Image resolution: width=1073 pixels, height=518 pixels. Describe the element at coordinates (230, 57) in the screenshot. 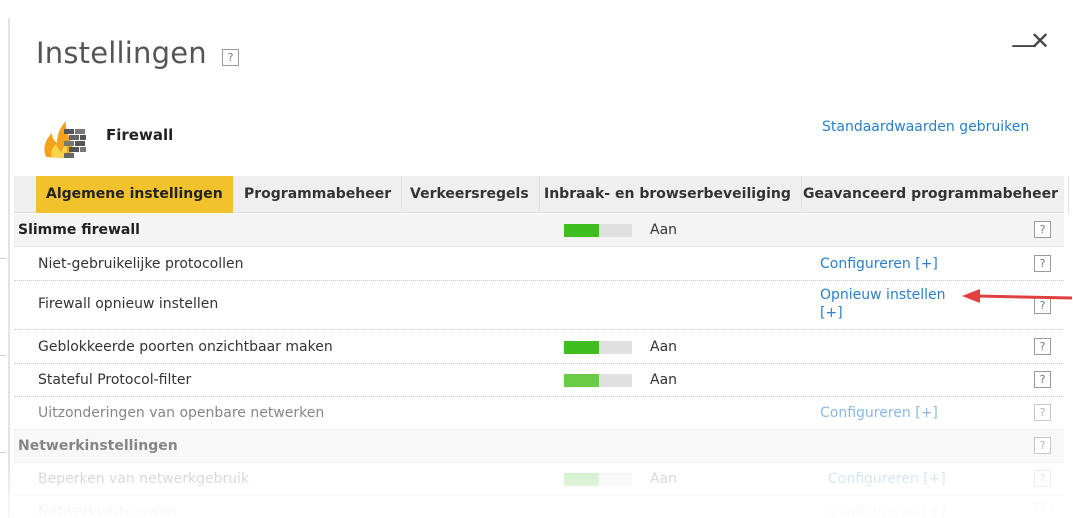

I see `title-help-icon: ?` at that location.